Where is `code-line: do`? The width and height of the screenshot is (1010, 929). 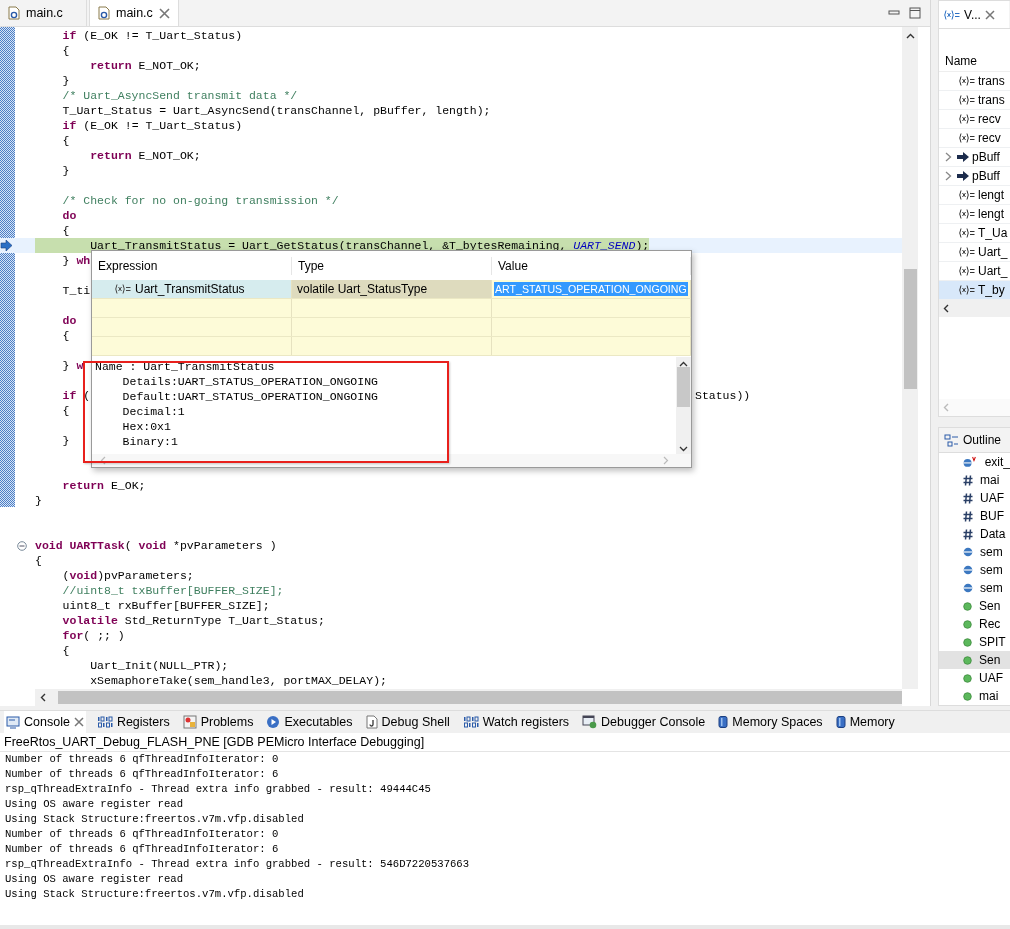
code-line: do is located at coordinates (69, 215).